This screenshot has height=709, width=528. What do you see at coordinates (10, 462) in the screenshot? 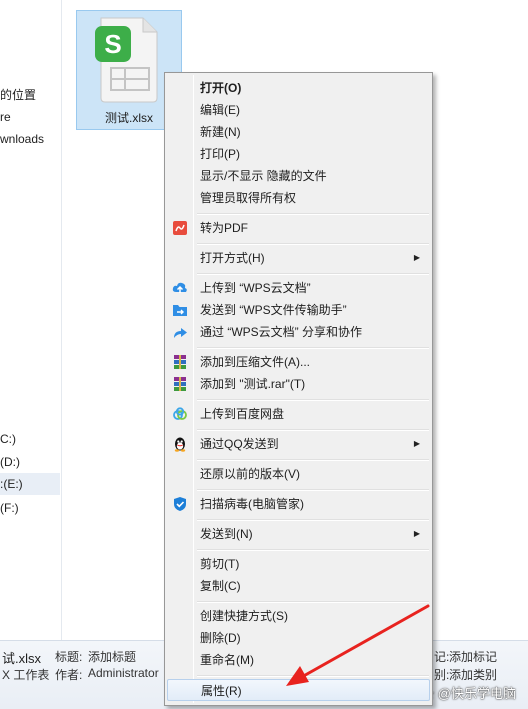
I see `nav-item-drive-d: (D:)` at bounding box center [10, 462].